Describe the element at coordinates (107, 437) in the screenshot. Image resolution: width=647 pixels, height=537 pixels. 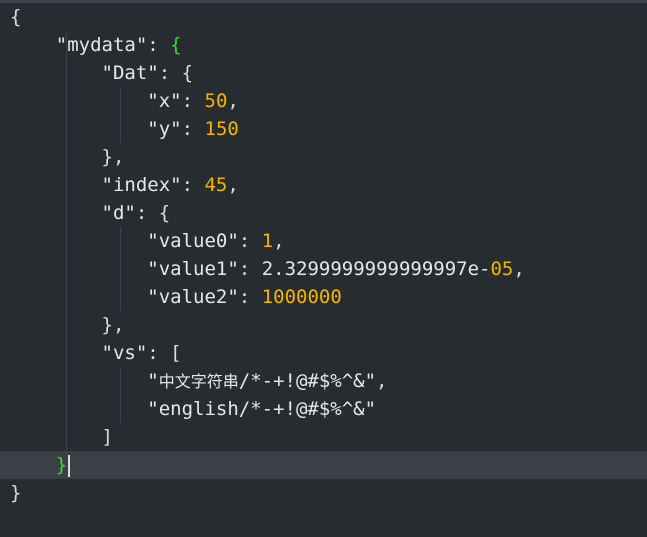
I see `close-bracket: ]` at that location.